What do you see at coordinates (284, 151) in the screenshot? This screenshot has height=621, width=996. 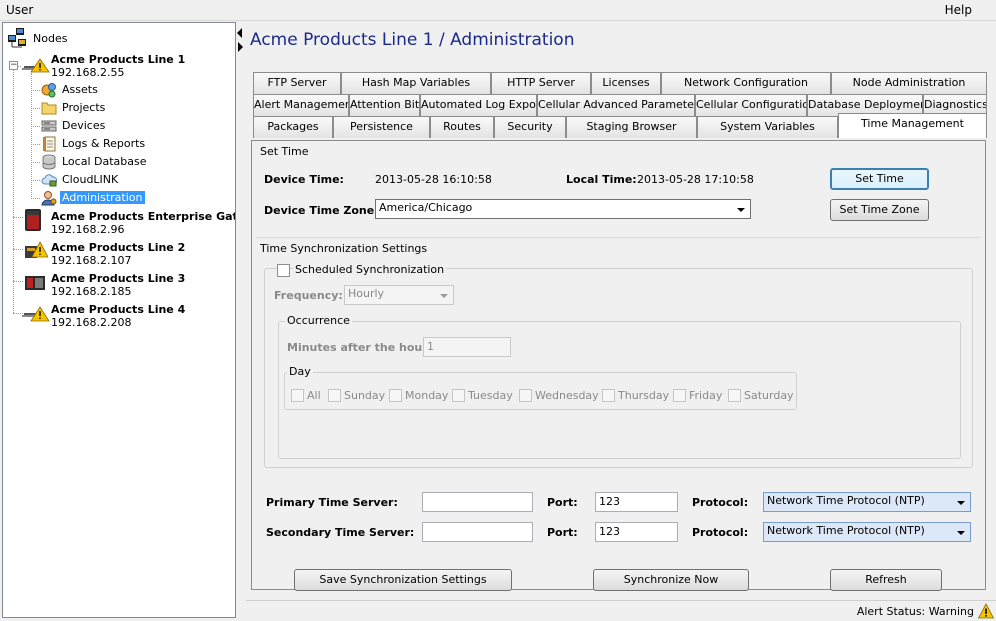 I see `set-time-title: Set Time` at bounding box center [284, 151].